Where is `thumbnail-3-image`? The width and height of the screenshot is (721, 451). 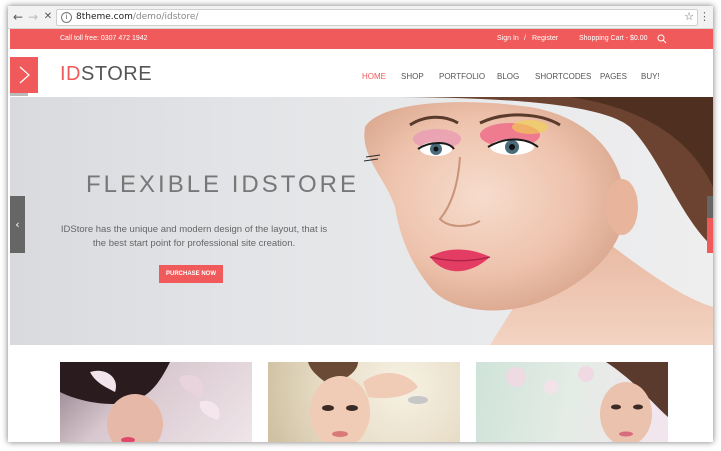 thumbnail-3-image is located at coordinates (587, 402).